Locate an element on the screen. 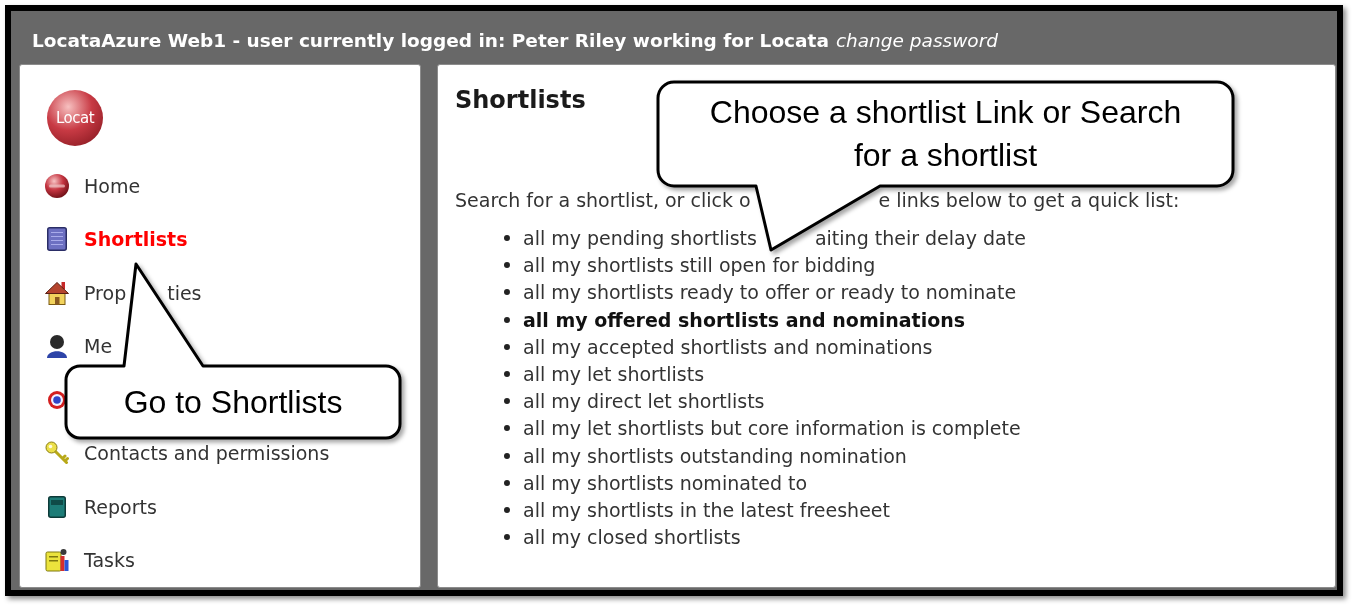 This screenshot has width=1353, height=608. logo: Locat is located at coordinates (75, 118).